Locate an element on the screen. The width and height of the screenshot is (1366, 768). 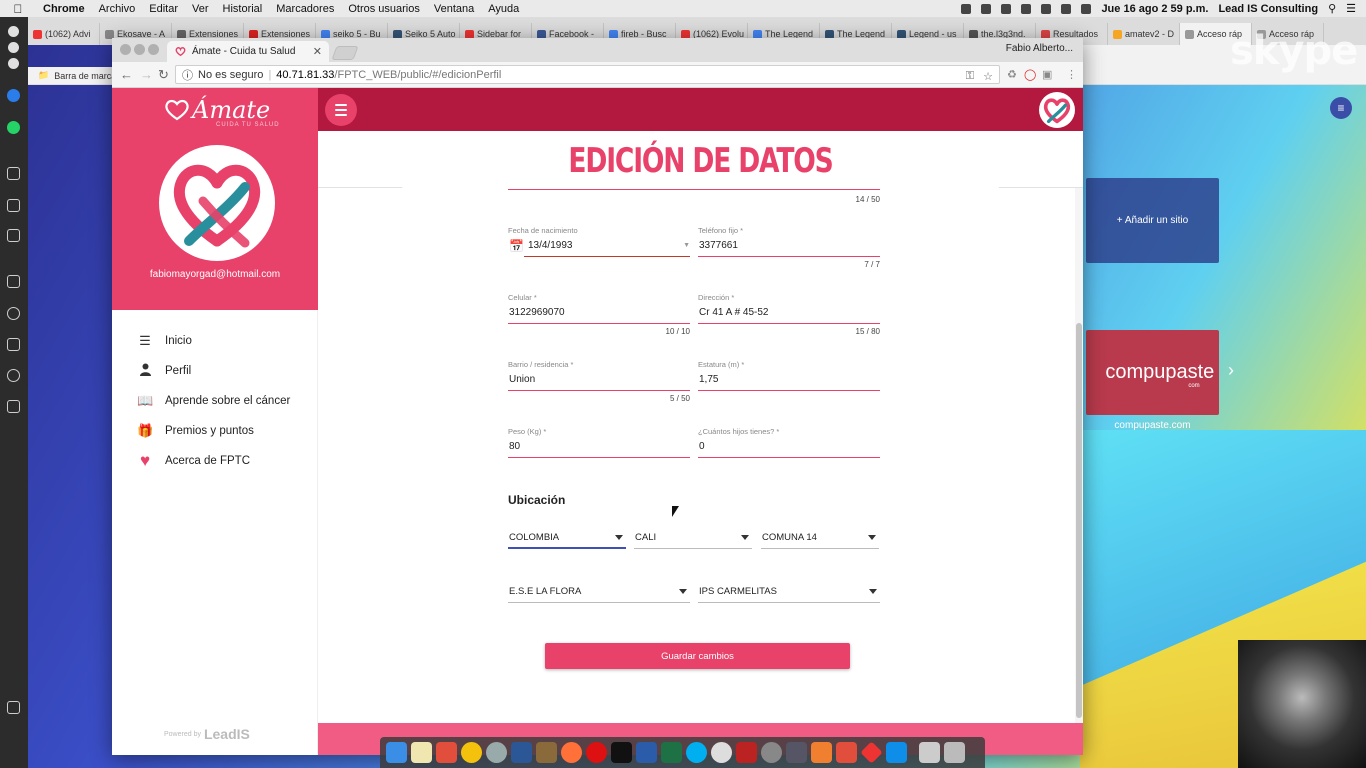
terminal-icon is located at coordinates (621, 752).